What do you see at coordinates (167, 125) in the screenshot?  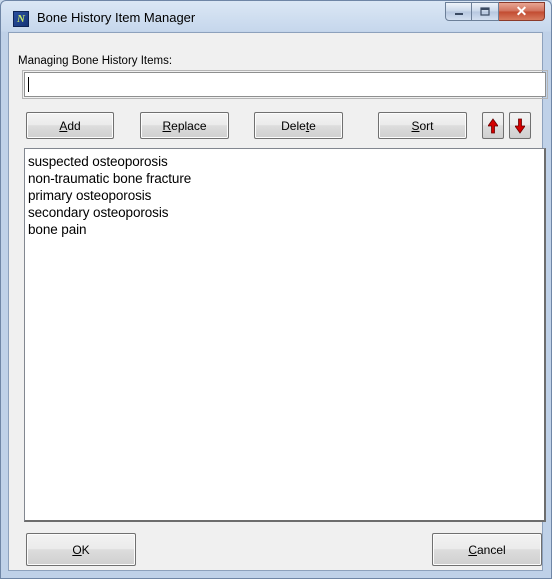 I see `replace-label-mnemonic: R` at bounding box center [167, 125].